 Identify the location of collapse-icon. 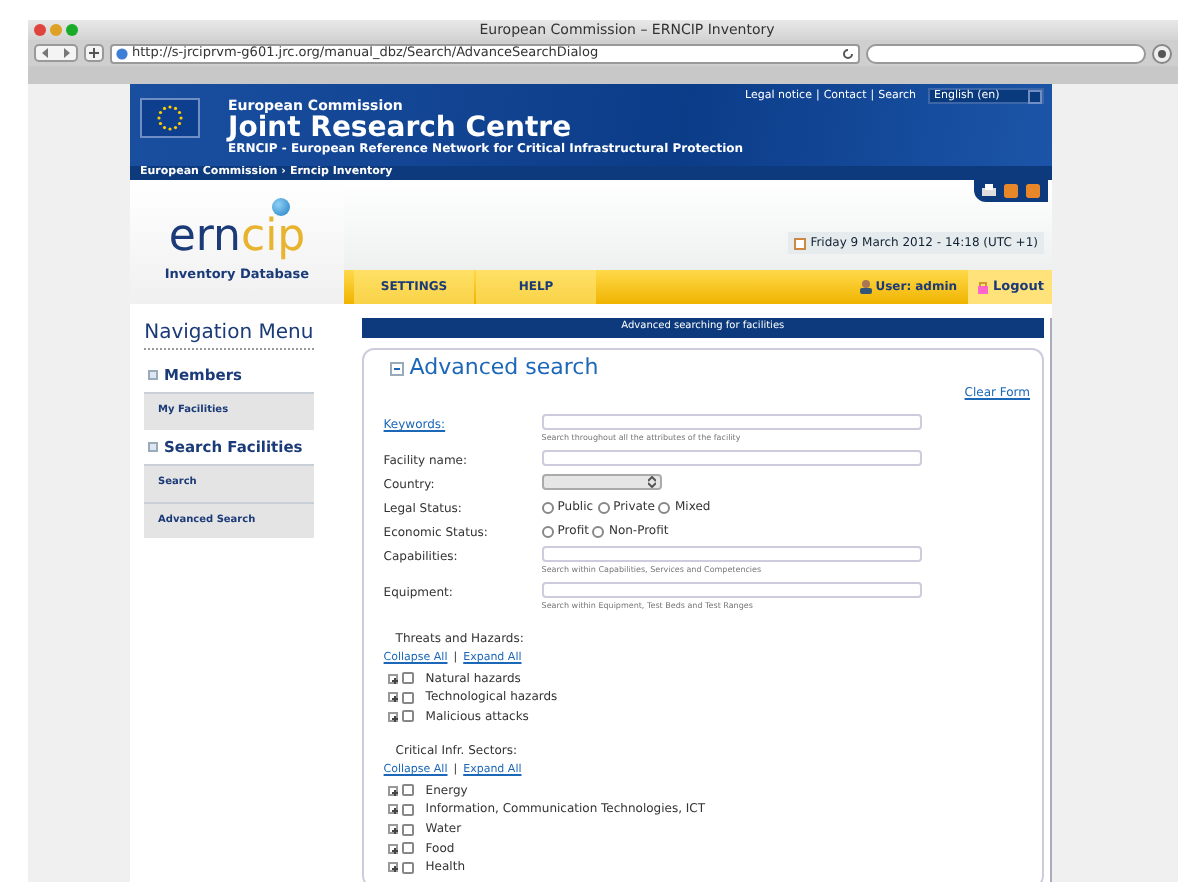
(396, 368).